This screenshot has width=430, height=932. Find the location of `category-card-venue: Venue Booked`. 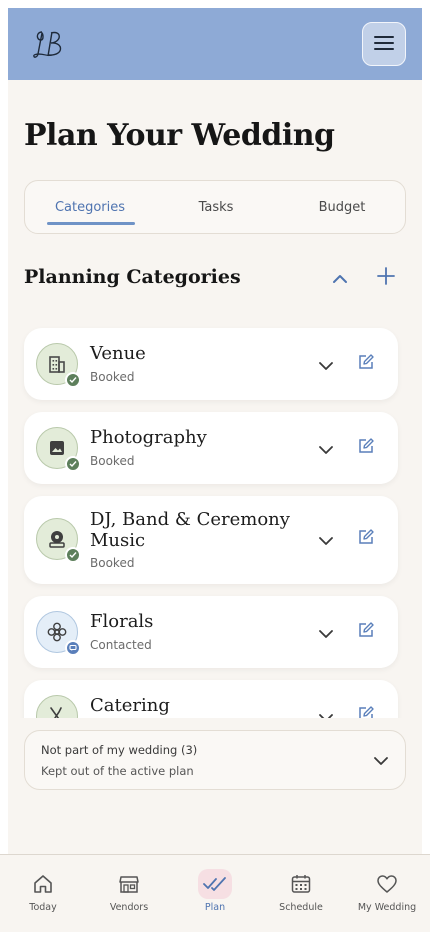

category-card-venue: Venue Booked is located at coordinates (211, 364).